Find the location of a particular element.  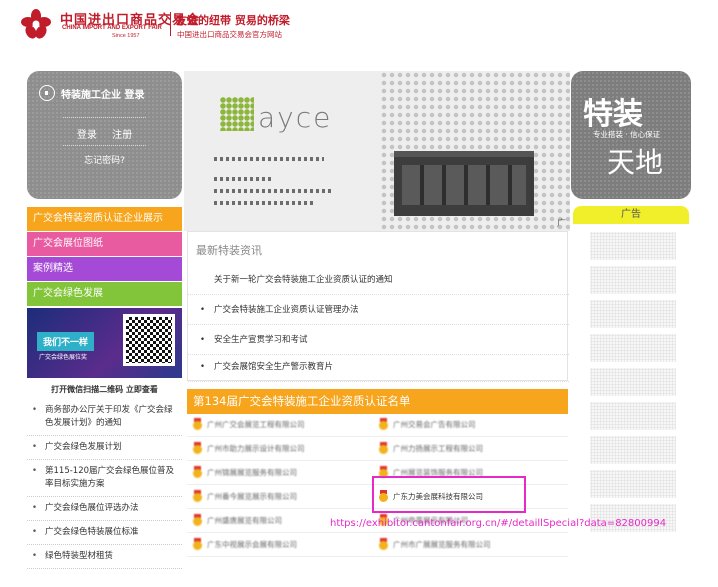

menu-item-certified-showcase: 广交会特装资质认证企业展示 is located at coordinates (104, 219).